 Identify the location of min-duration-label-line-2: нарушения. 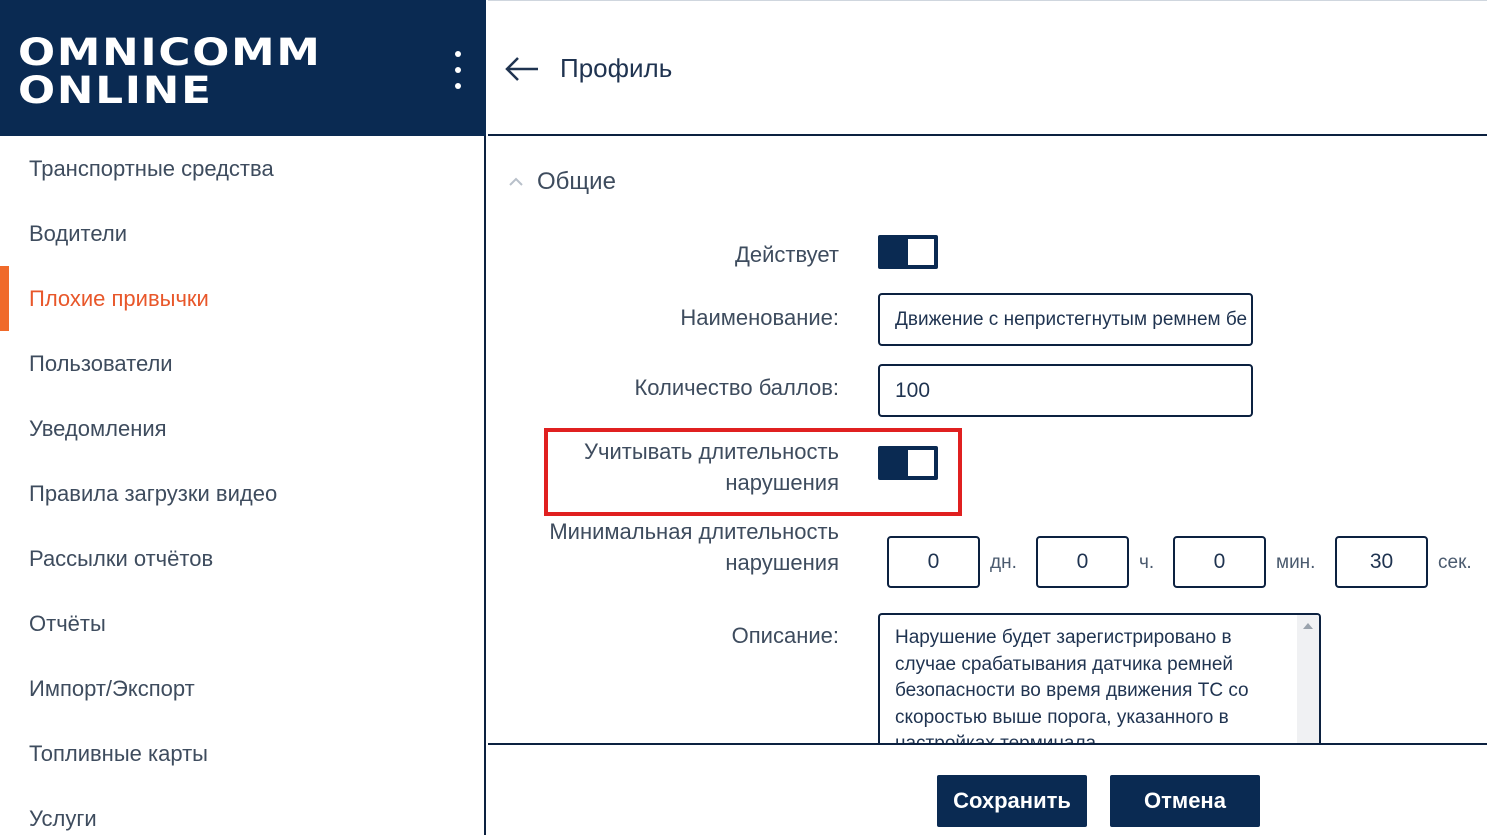
(782, 562).